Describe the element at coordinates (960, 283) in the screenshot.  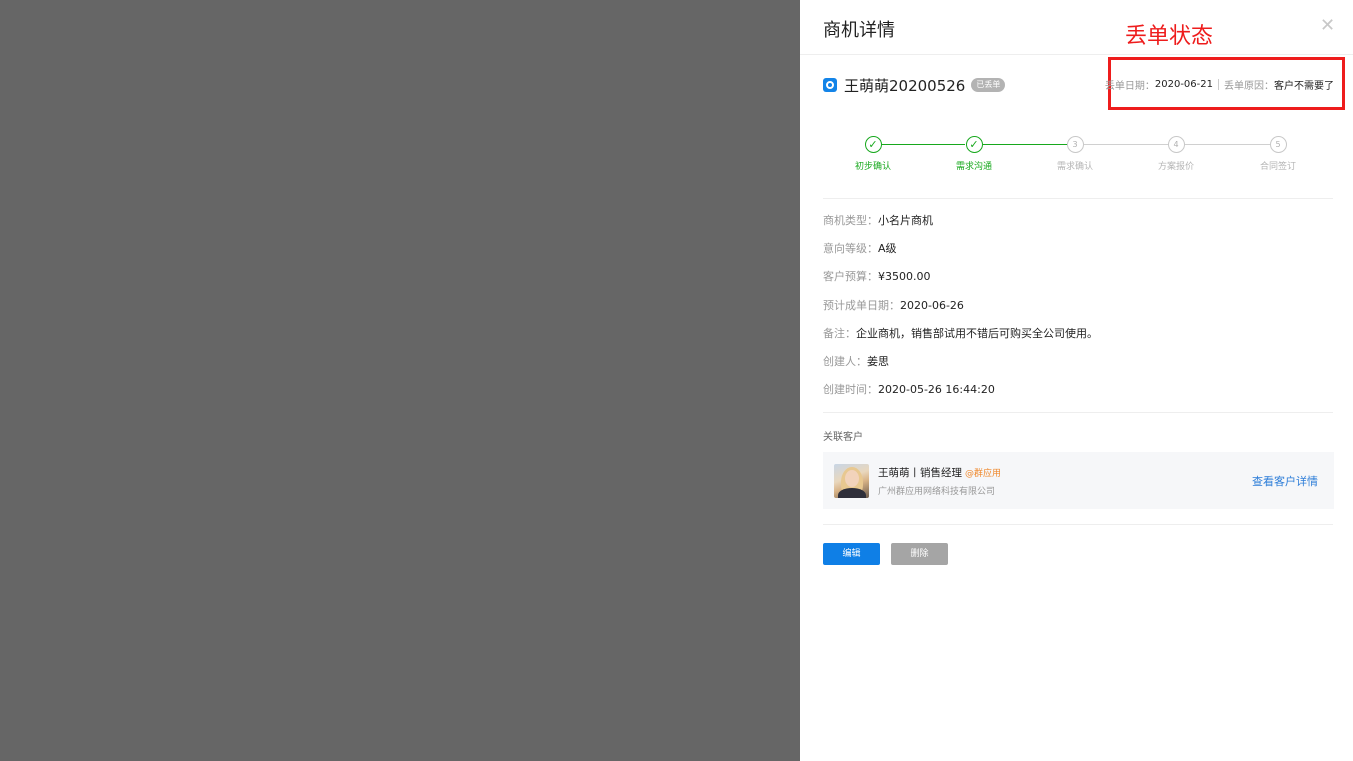
I see `detail-row-budget: 客户预算：¥3500.00` at that location.